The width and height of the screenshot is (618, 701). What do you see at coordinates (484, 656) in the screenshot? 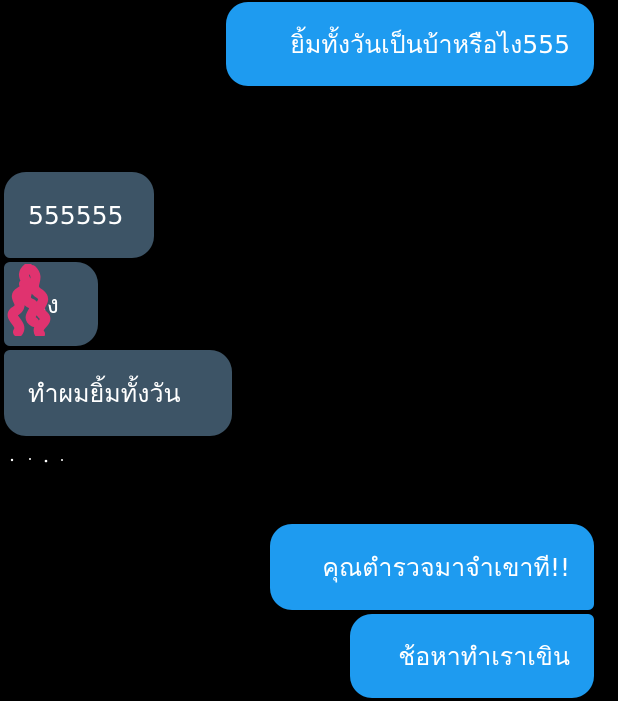
I see `message-text: ช้อหาทำเราเขิน` at bounding box center [484, 656].